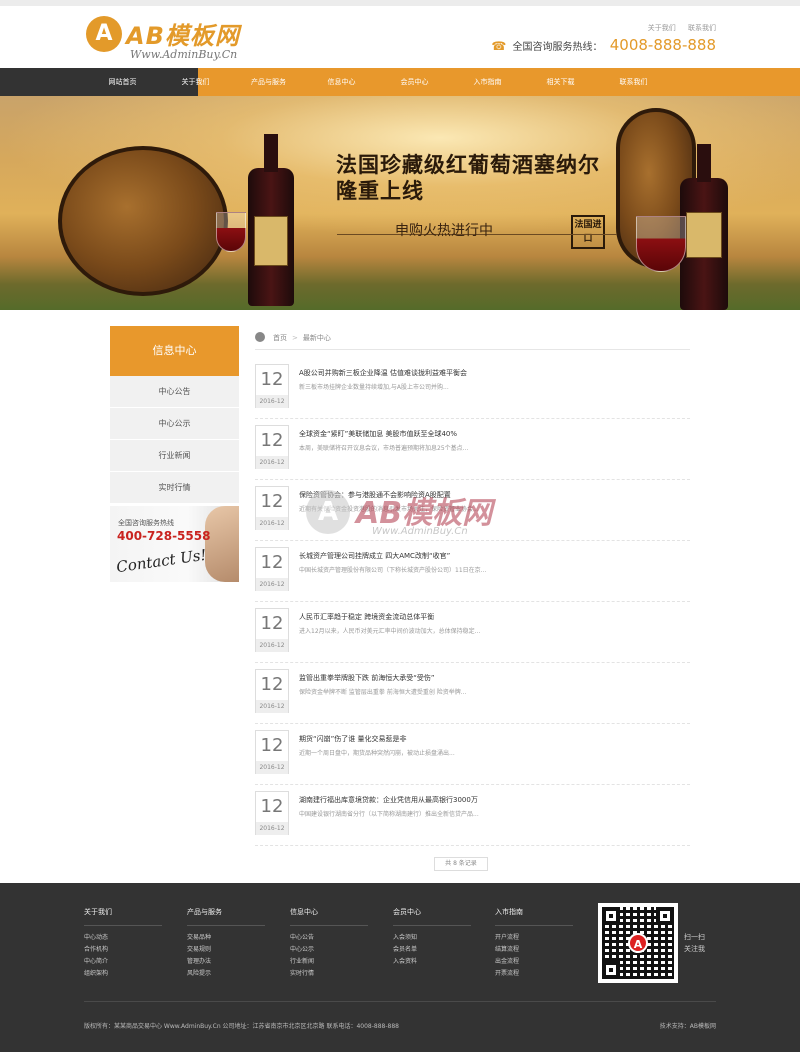  Describe the element at coordinates (330, 938) in the screenshot. I see `footer-link: 中心公告` at that location.